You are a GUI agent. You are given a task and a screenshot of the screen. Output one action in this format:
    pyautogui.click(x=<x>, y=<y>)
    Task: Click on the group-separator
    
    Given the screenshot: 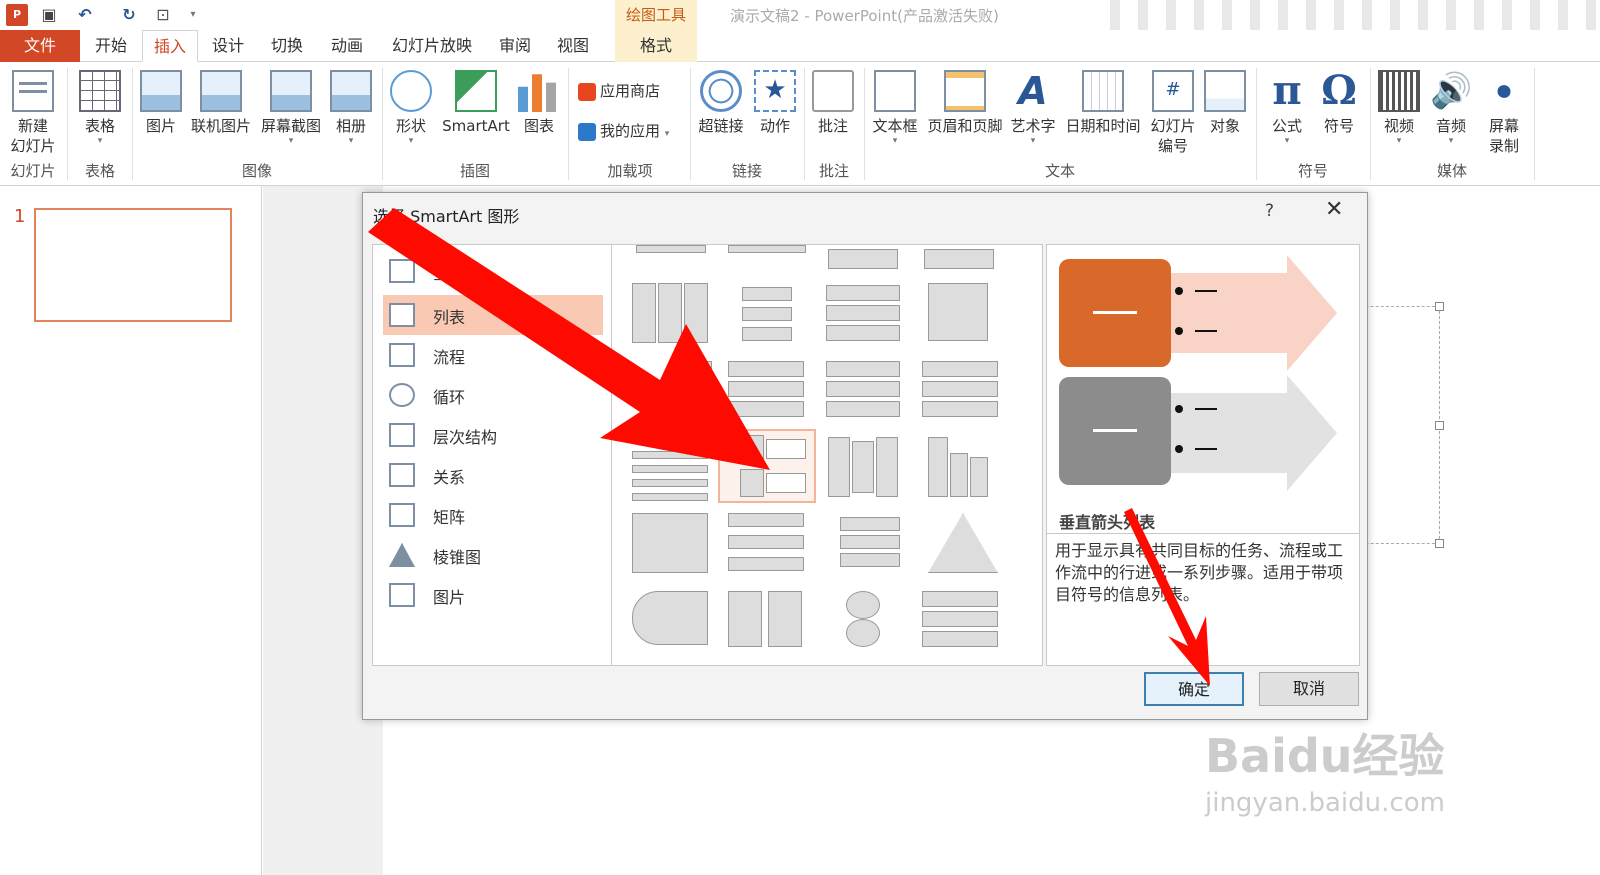 What is the action you would take?
    pyautogui.click(x=690, y=124)
    